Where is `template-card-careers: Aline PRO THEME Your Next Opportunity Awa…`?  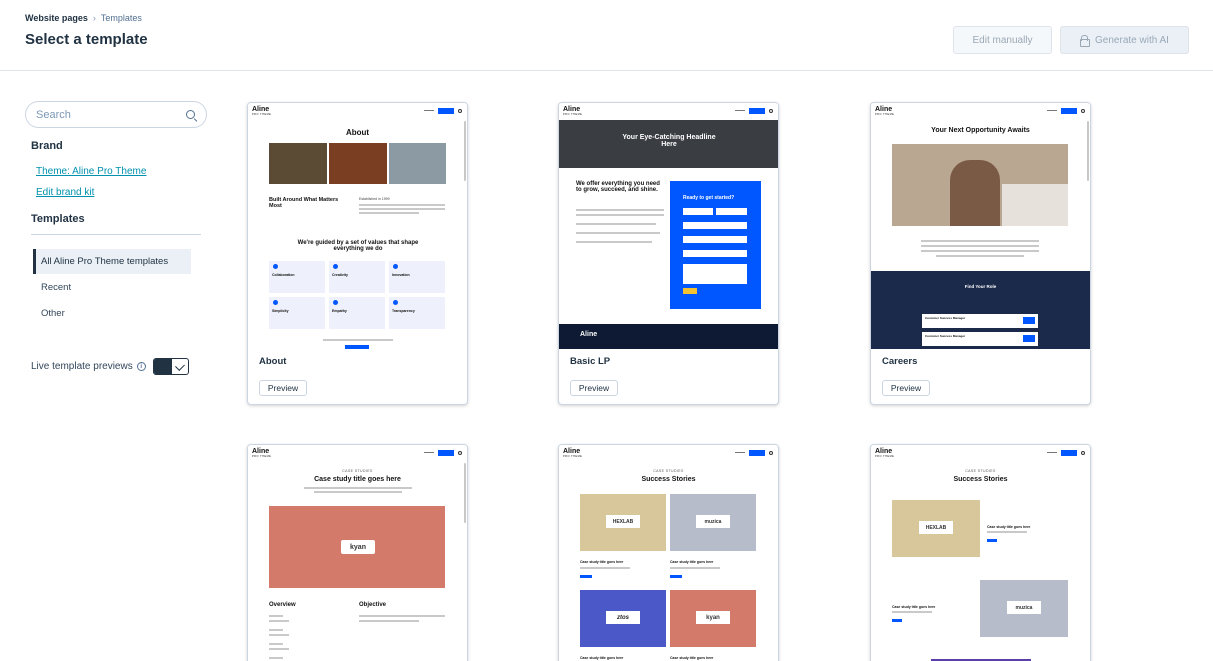 template-card-careers: Aline PRO THEME Your Next Opportunity Awa… is located at coordinates (980, 253).